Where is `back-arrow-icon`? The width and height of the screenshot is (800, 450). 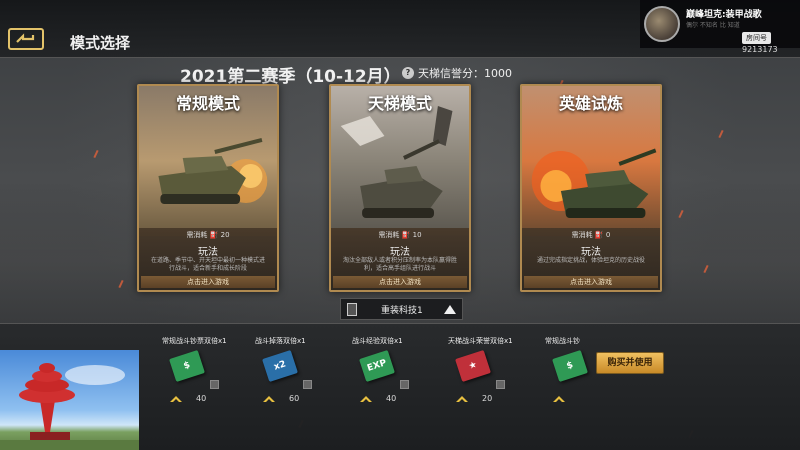 back-arrow-icon is located at coordinates (25, 38).